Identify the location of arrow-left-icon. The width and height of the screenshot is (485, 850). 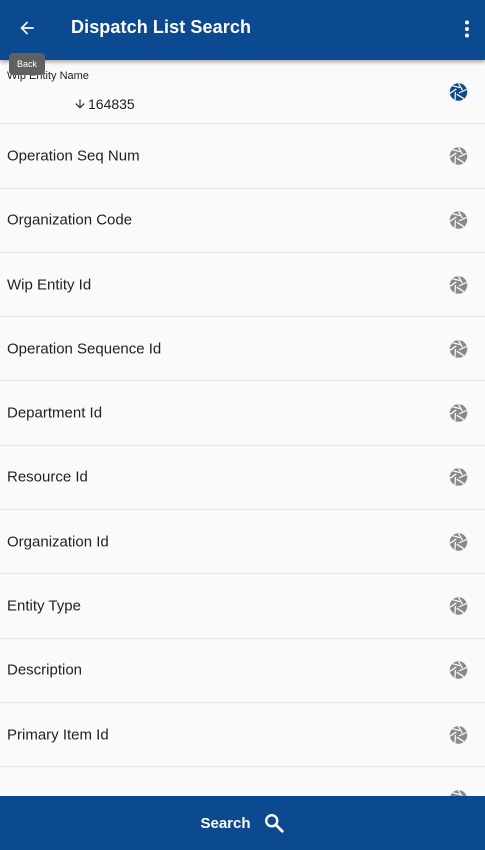
(27, 28).